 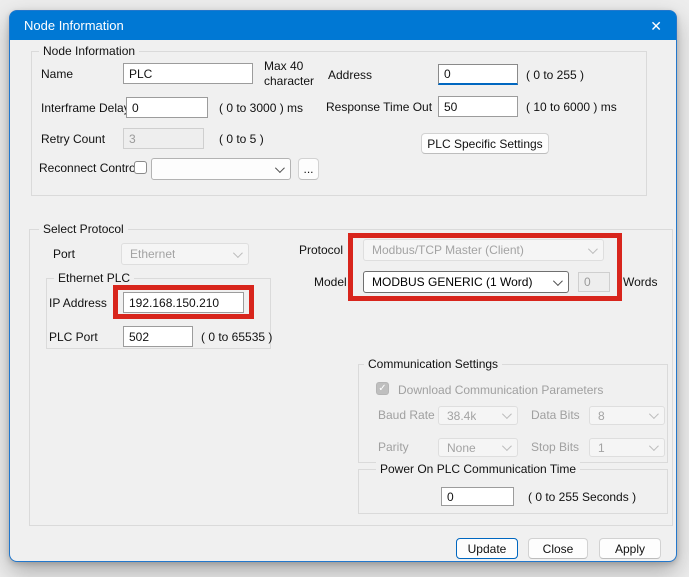 What do you see at coordinates (477, 496) in the screenshot?
I see `power-on-time-input` at bounding box center [477, 496].